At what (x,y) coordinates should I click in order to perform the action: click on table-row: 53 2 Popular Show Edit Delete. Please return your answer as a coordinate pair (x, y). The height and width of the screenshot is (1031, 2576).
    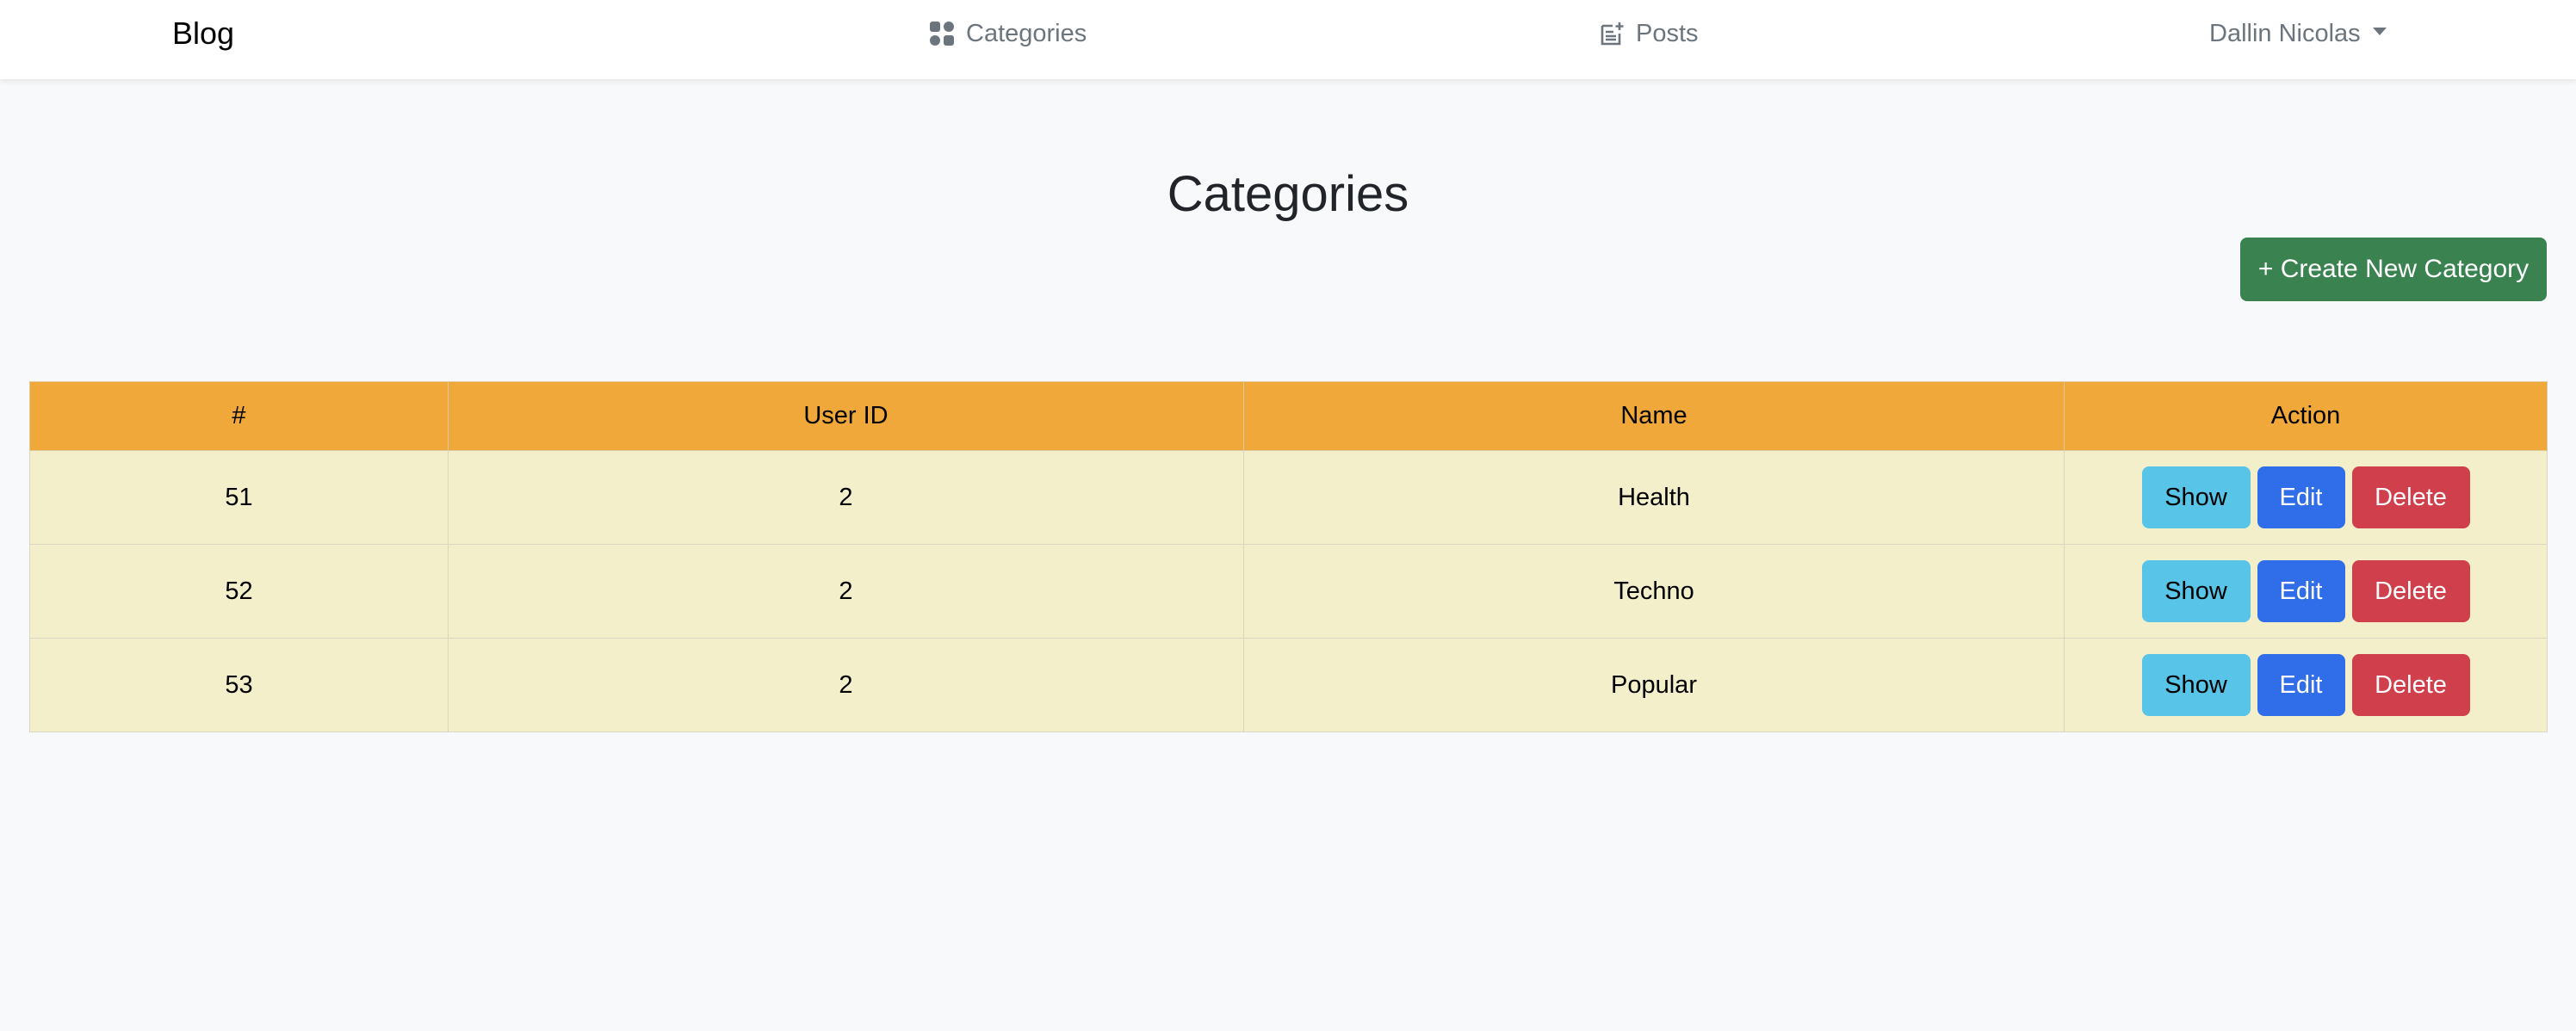
    Looking at the image, I should click on (1289, 685).